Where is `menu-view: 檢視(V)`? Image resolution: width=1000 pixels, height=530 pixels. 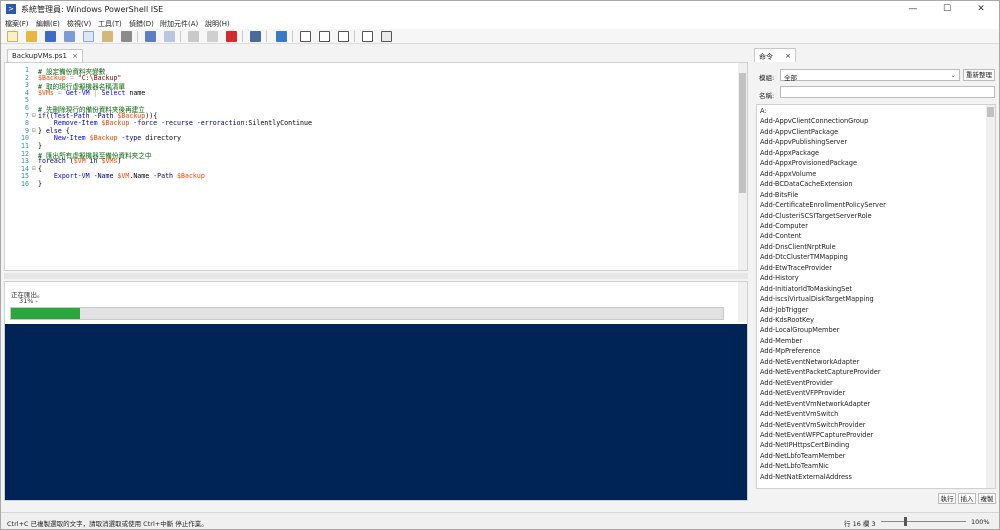
menu-view: 檢視(V) is located at coordinates (79, 24).